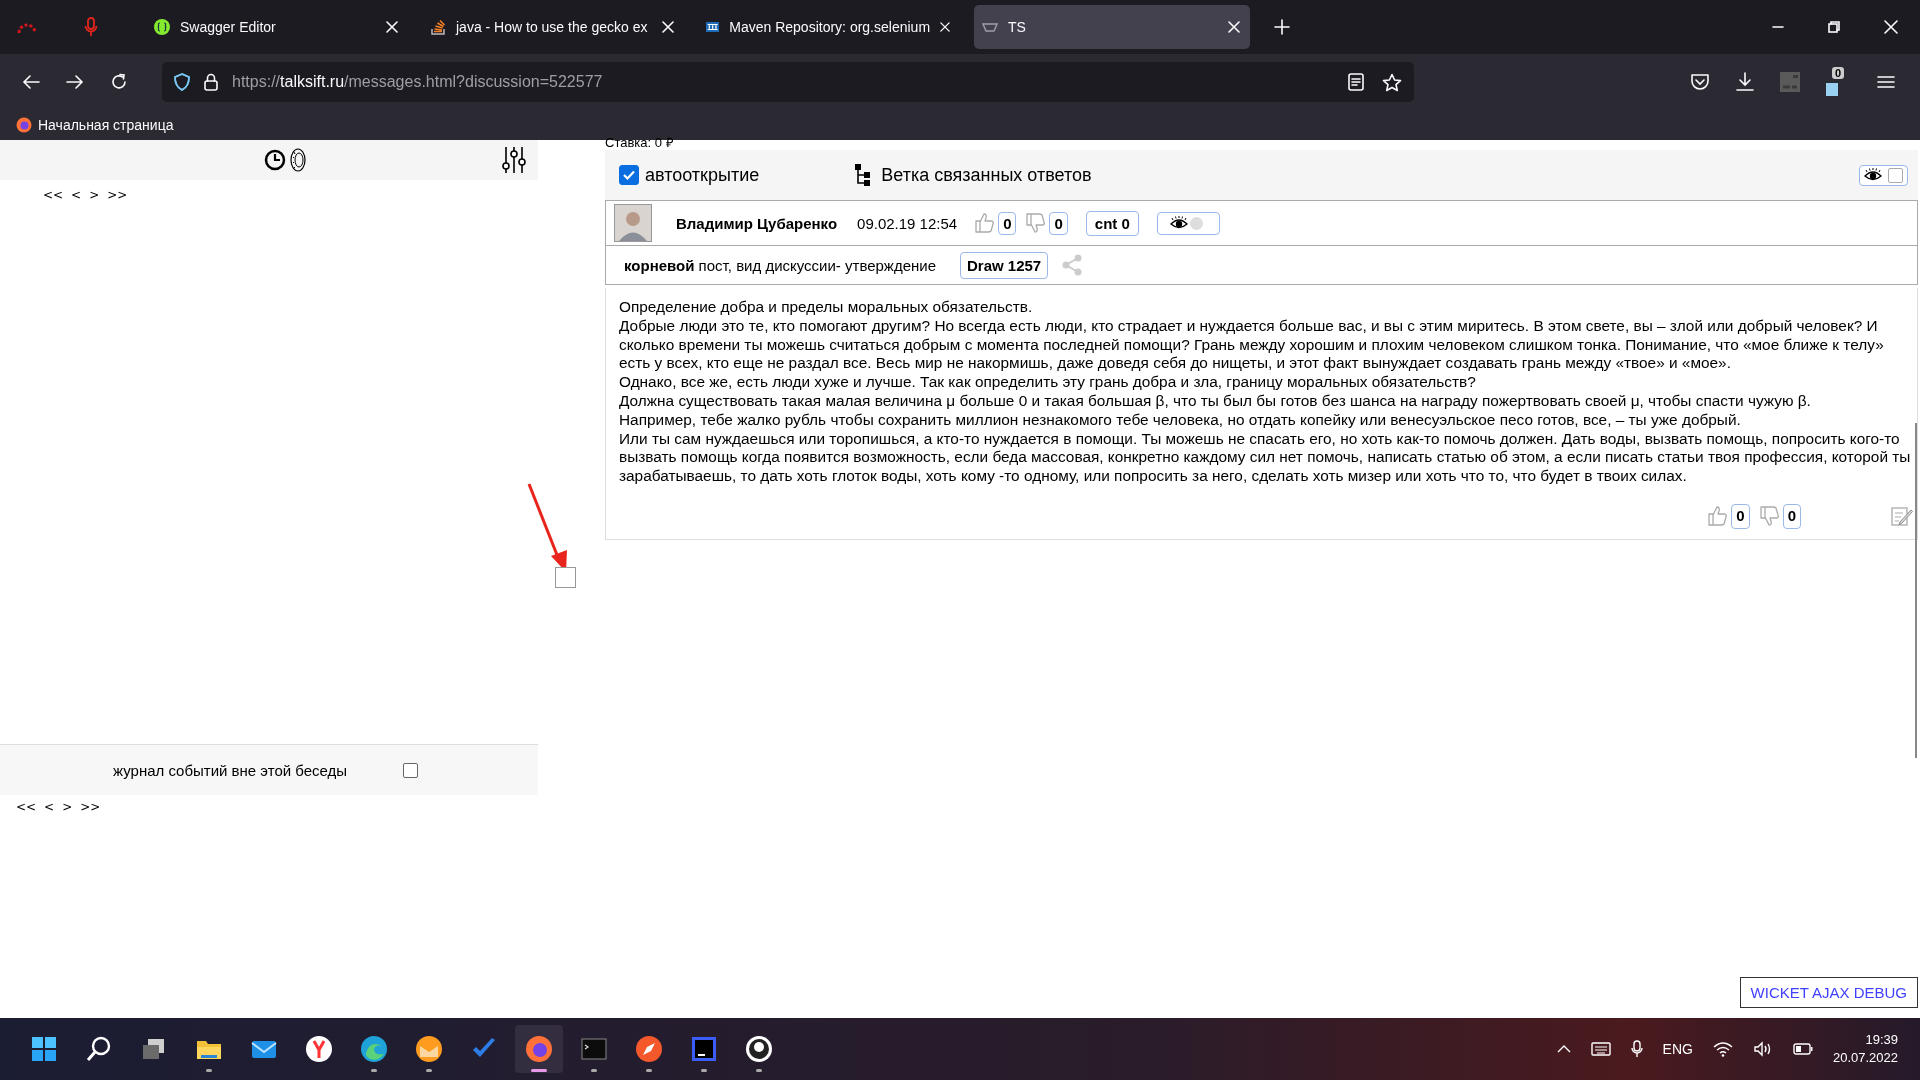 The height and width of the screenshot is (1080, 1920). What do you see at coordinates (1004, 265) in the screenshot?
I see `draw-button: Draw 1257` at bounding box center [1004, 265].